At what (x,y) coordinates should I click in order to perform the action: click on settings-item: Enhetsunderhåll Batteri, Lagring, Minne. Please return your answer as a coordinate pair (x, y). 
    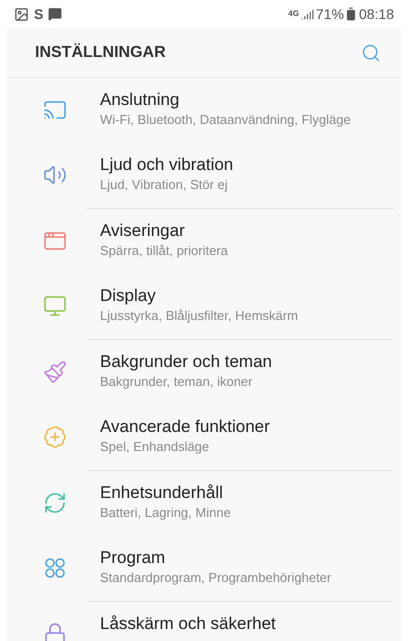
    Looking at the image, I should click on (200, 503).